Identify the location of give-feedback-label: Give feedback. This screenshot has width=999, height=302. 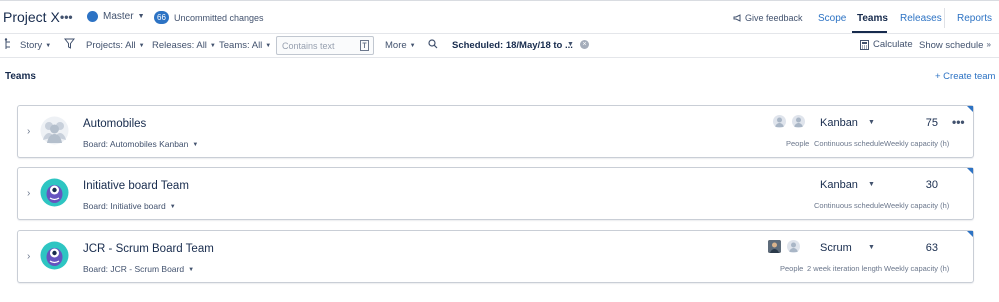
(774, 18).